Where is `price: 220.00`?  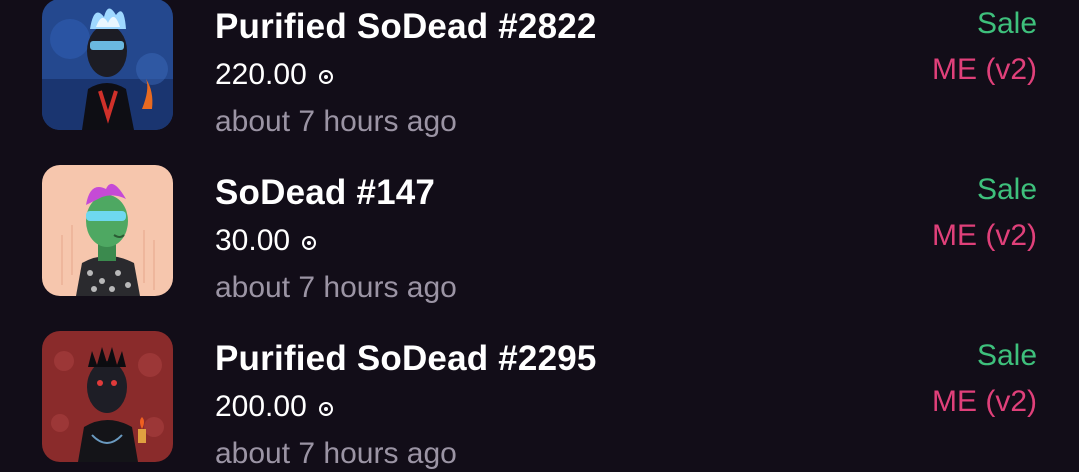 price: 220.00 is located at coordinates (274, 75).